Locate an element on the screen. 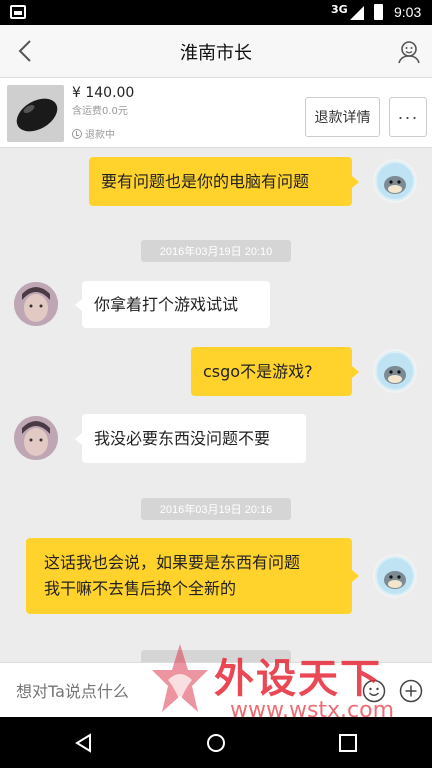 This screenshot has height=768, width=432. status-bar: 3G 9:03 is located at coordinates (216, 12).